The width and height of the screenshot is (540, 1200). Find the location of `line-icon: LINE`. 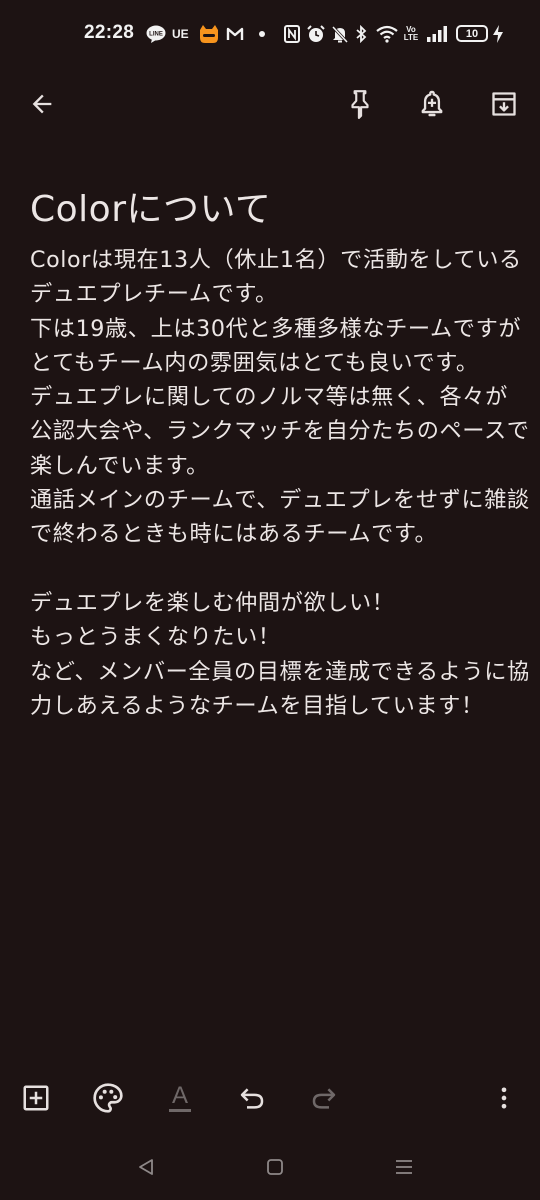

line-icon: LINE is located at coordinates (156, 34).